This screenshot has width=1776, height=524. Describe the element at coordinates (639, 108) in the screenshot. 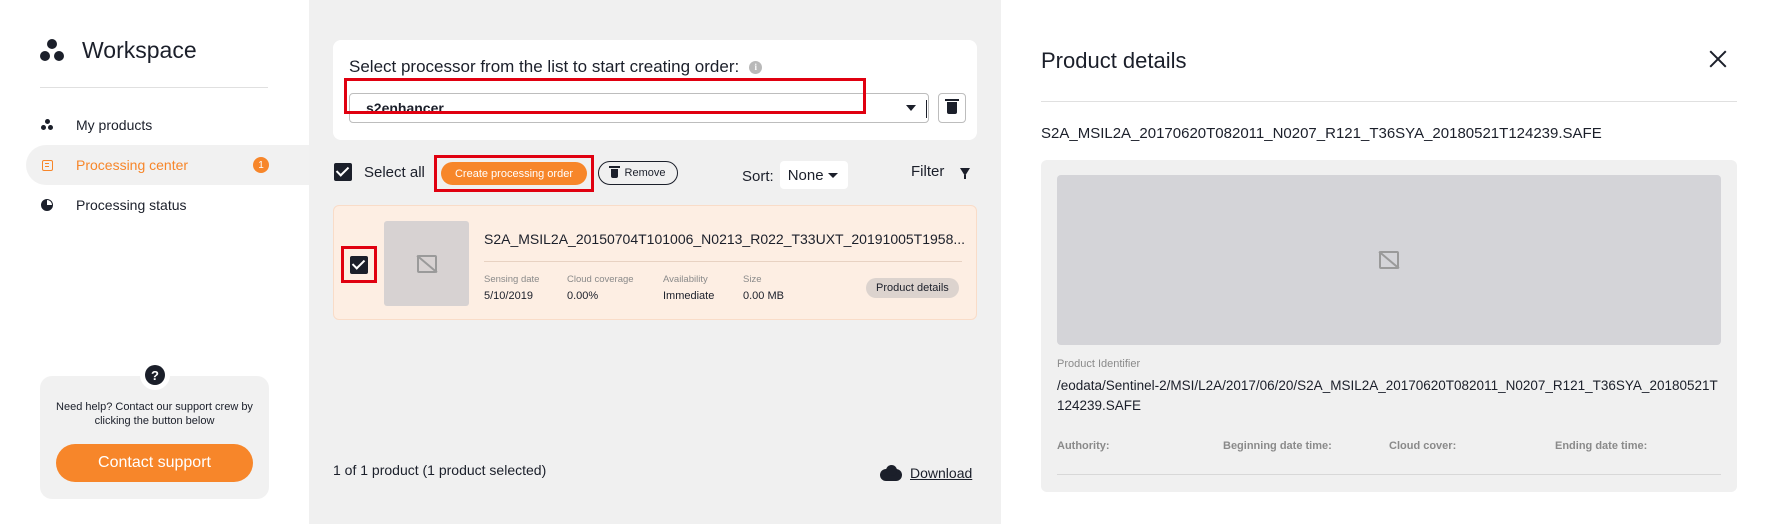

I see `processor-select: s2enhancer` at that location.